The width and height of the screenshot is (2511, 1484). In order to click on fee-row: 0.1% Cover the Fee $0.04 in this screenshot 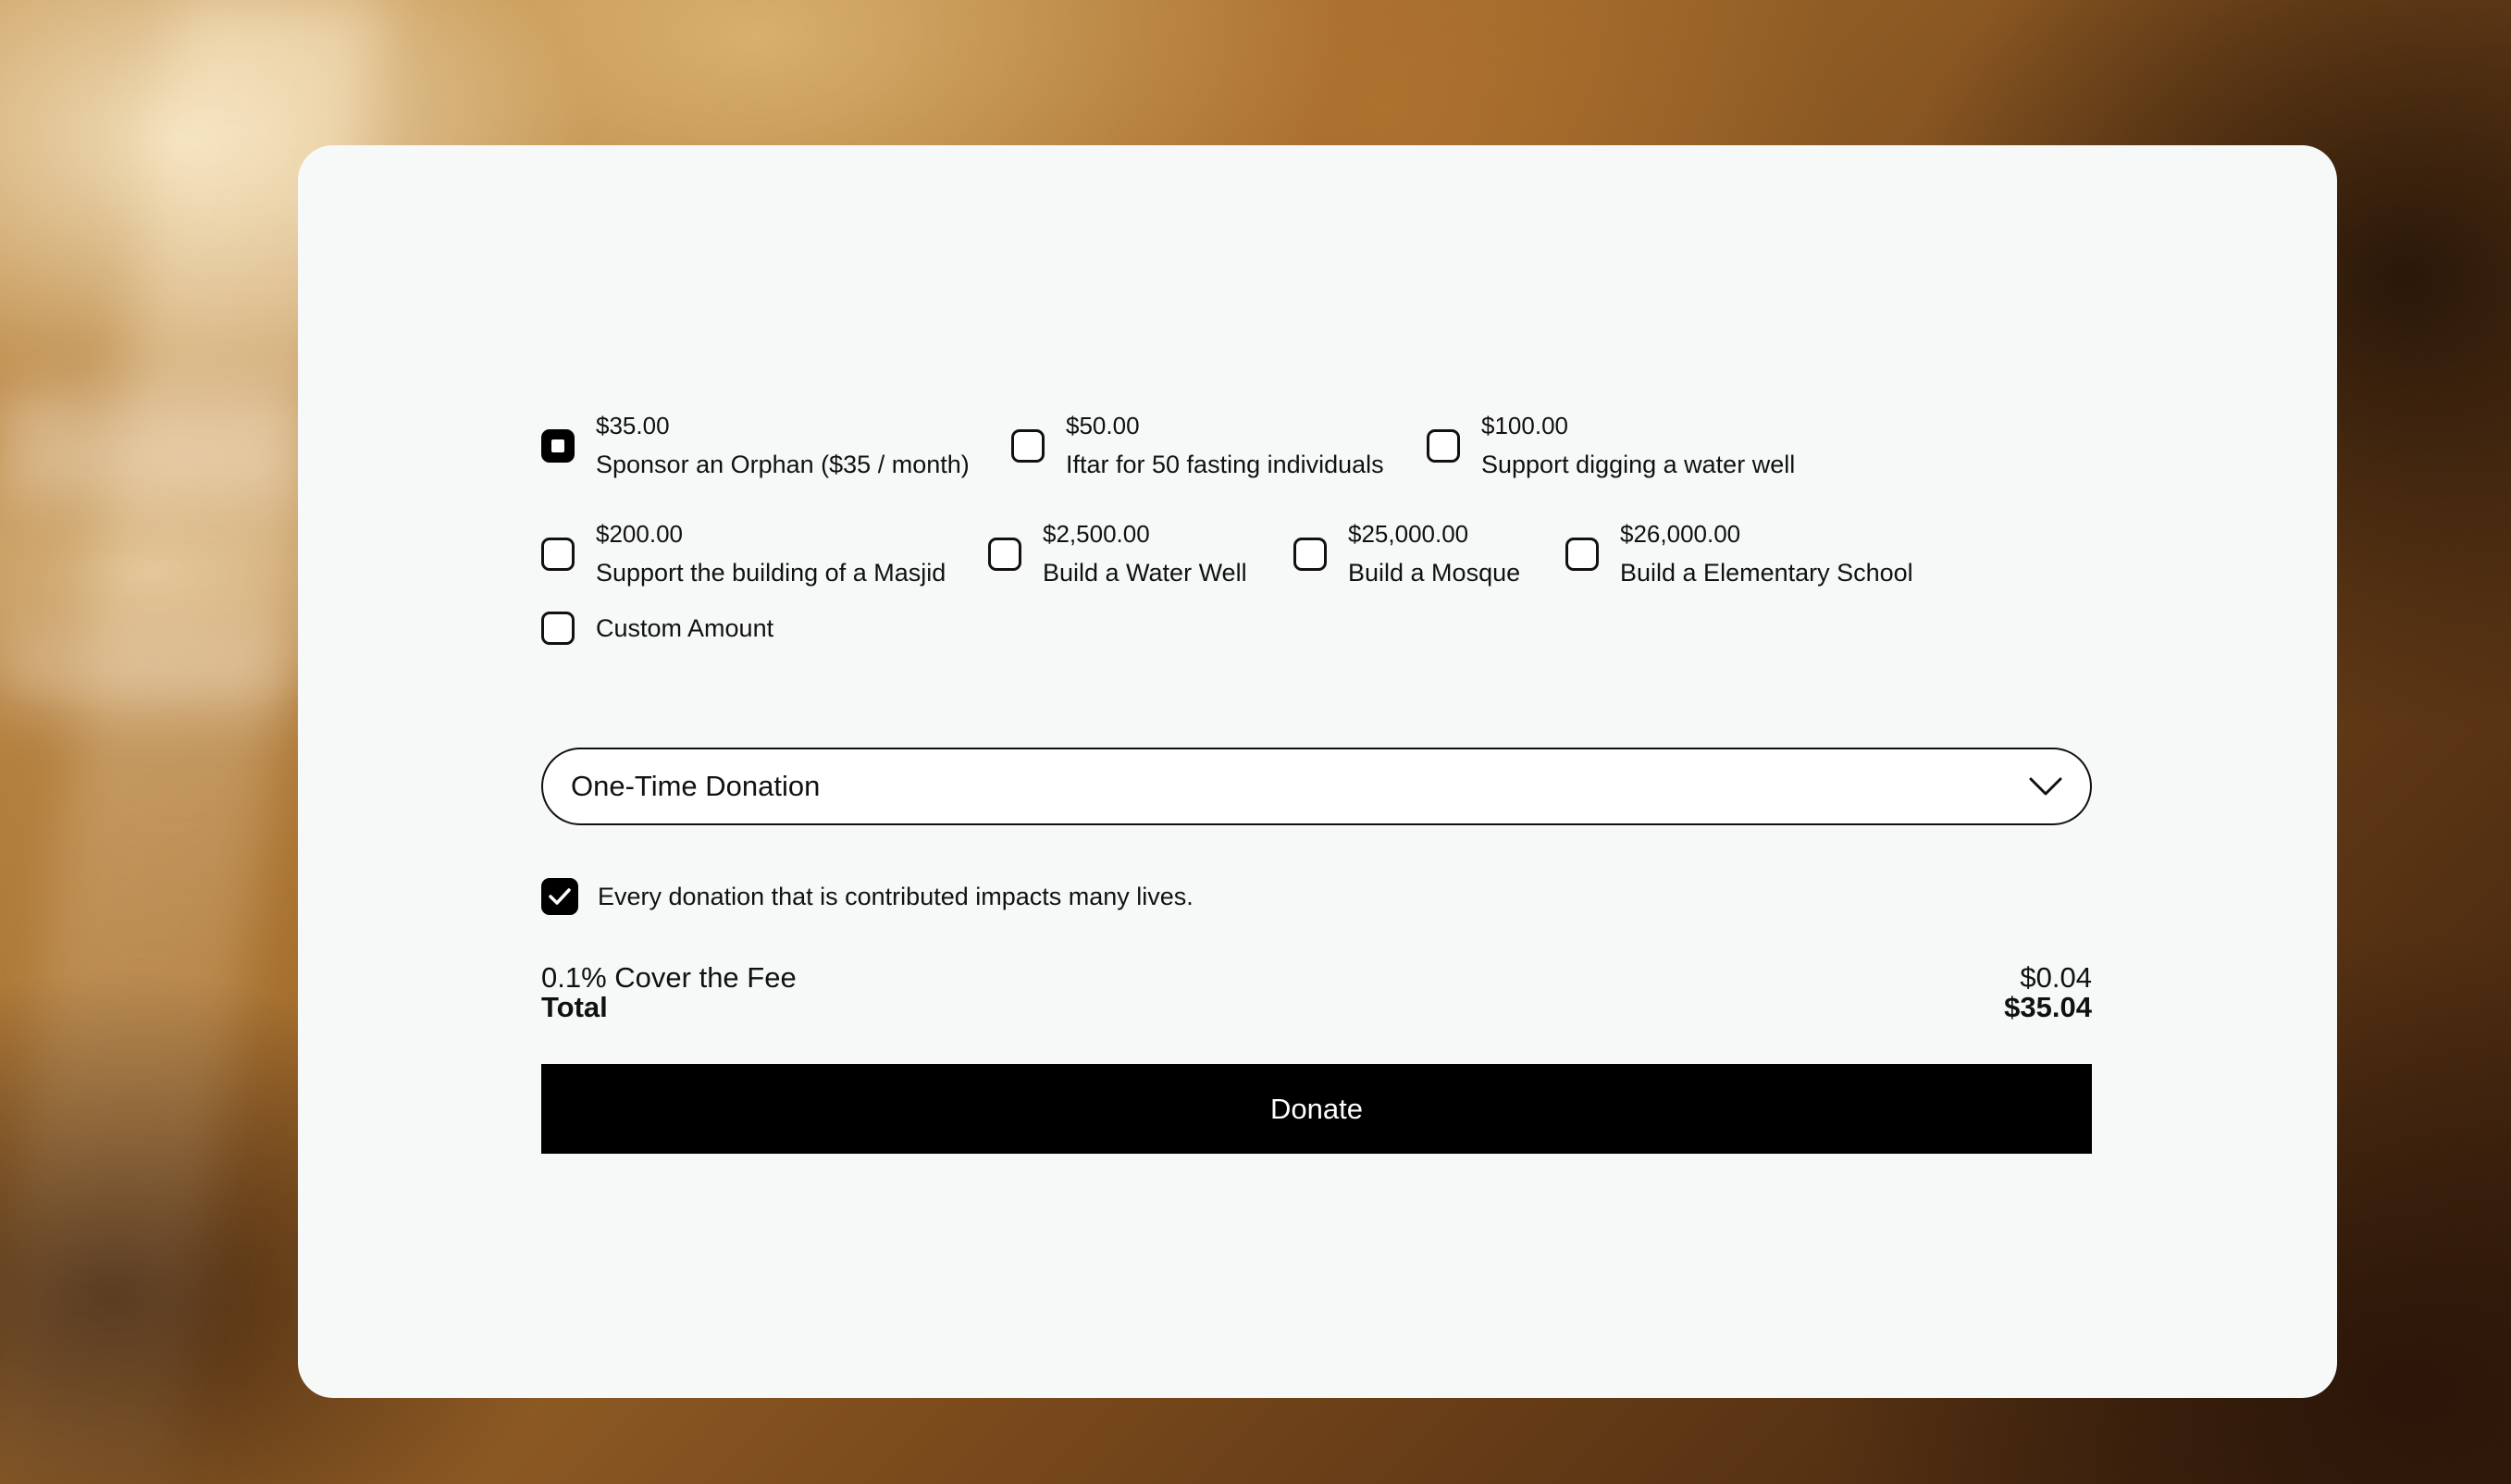, I will do `click(1316, 978)`.